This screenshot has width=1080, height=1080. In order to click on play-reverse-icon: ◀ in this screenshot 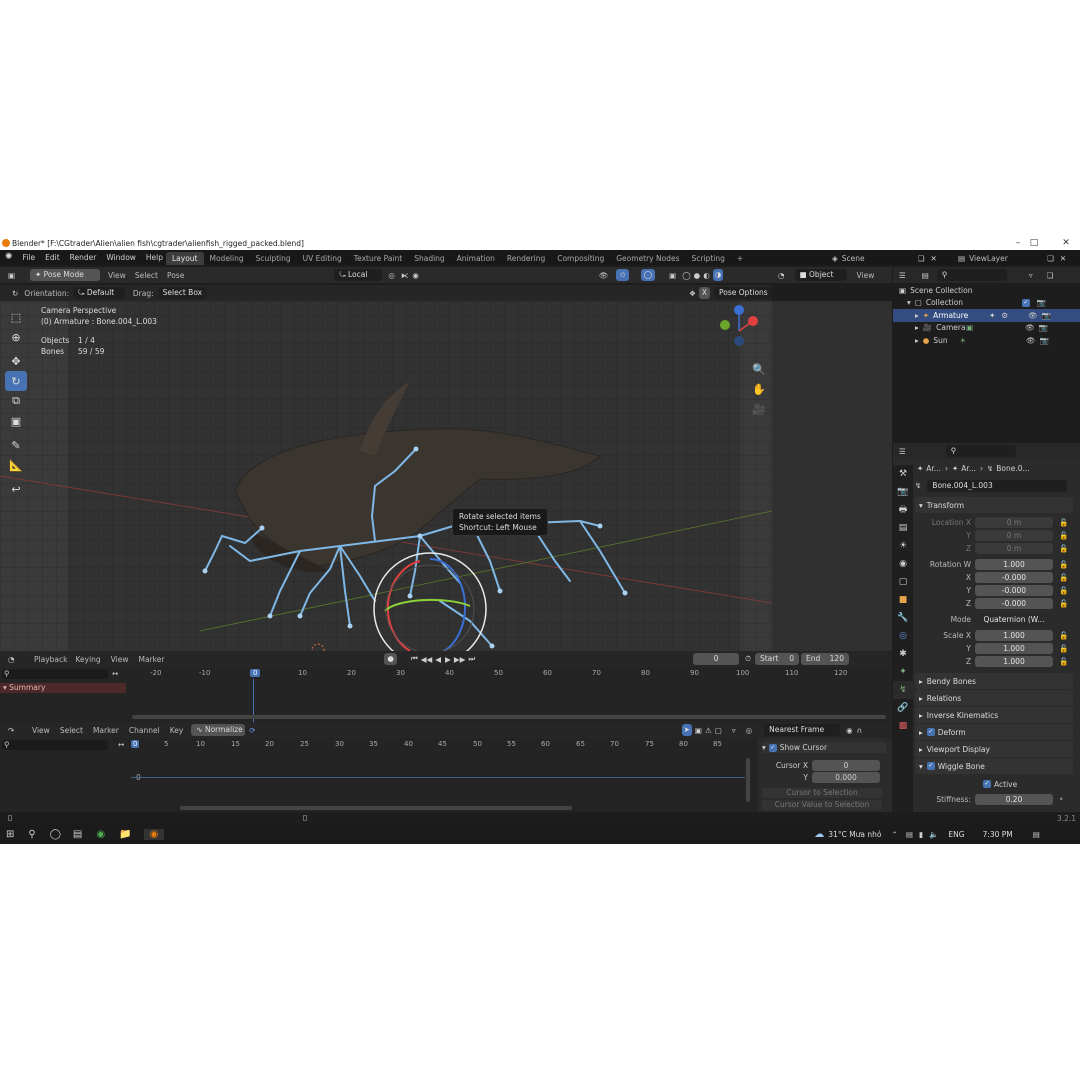, I will do `click(438, 659)`.